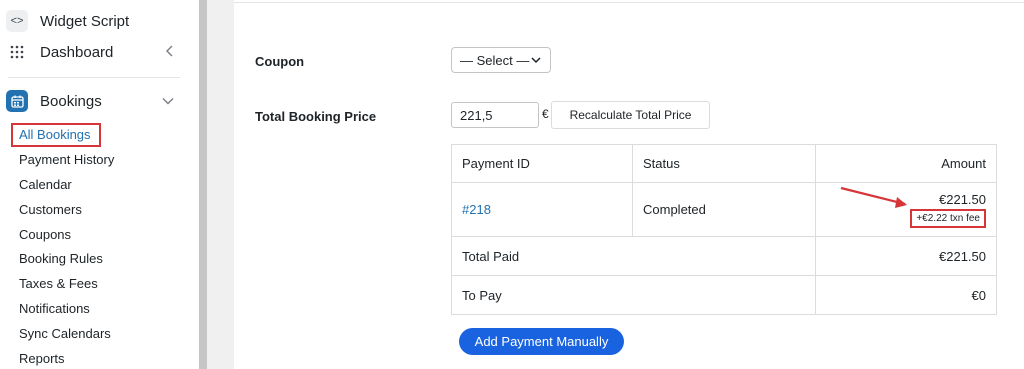 The image size is (1024, 369). I want to click on menu-item-label: Bookings, so click(71, 101).